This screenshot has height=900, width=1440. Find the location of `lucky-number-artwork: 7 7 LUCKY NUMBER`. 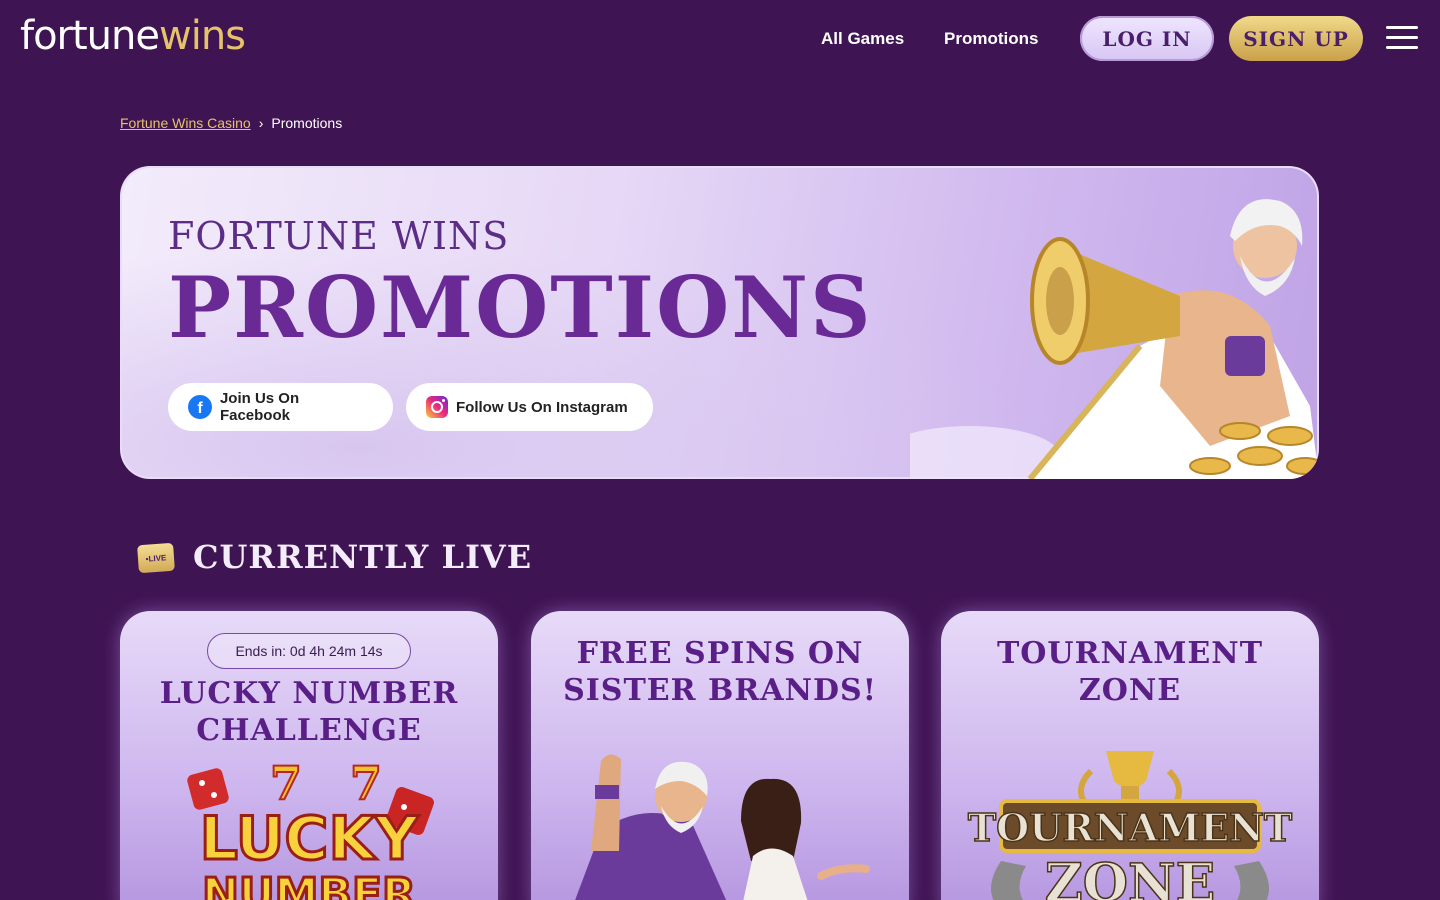

lucky-number-artwork: 7 7 LUCKY NUMBER is located at coordinates (310, 827).